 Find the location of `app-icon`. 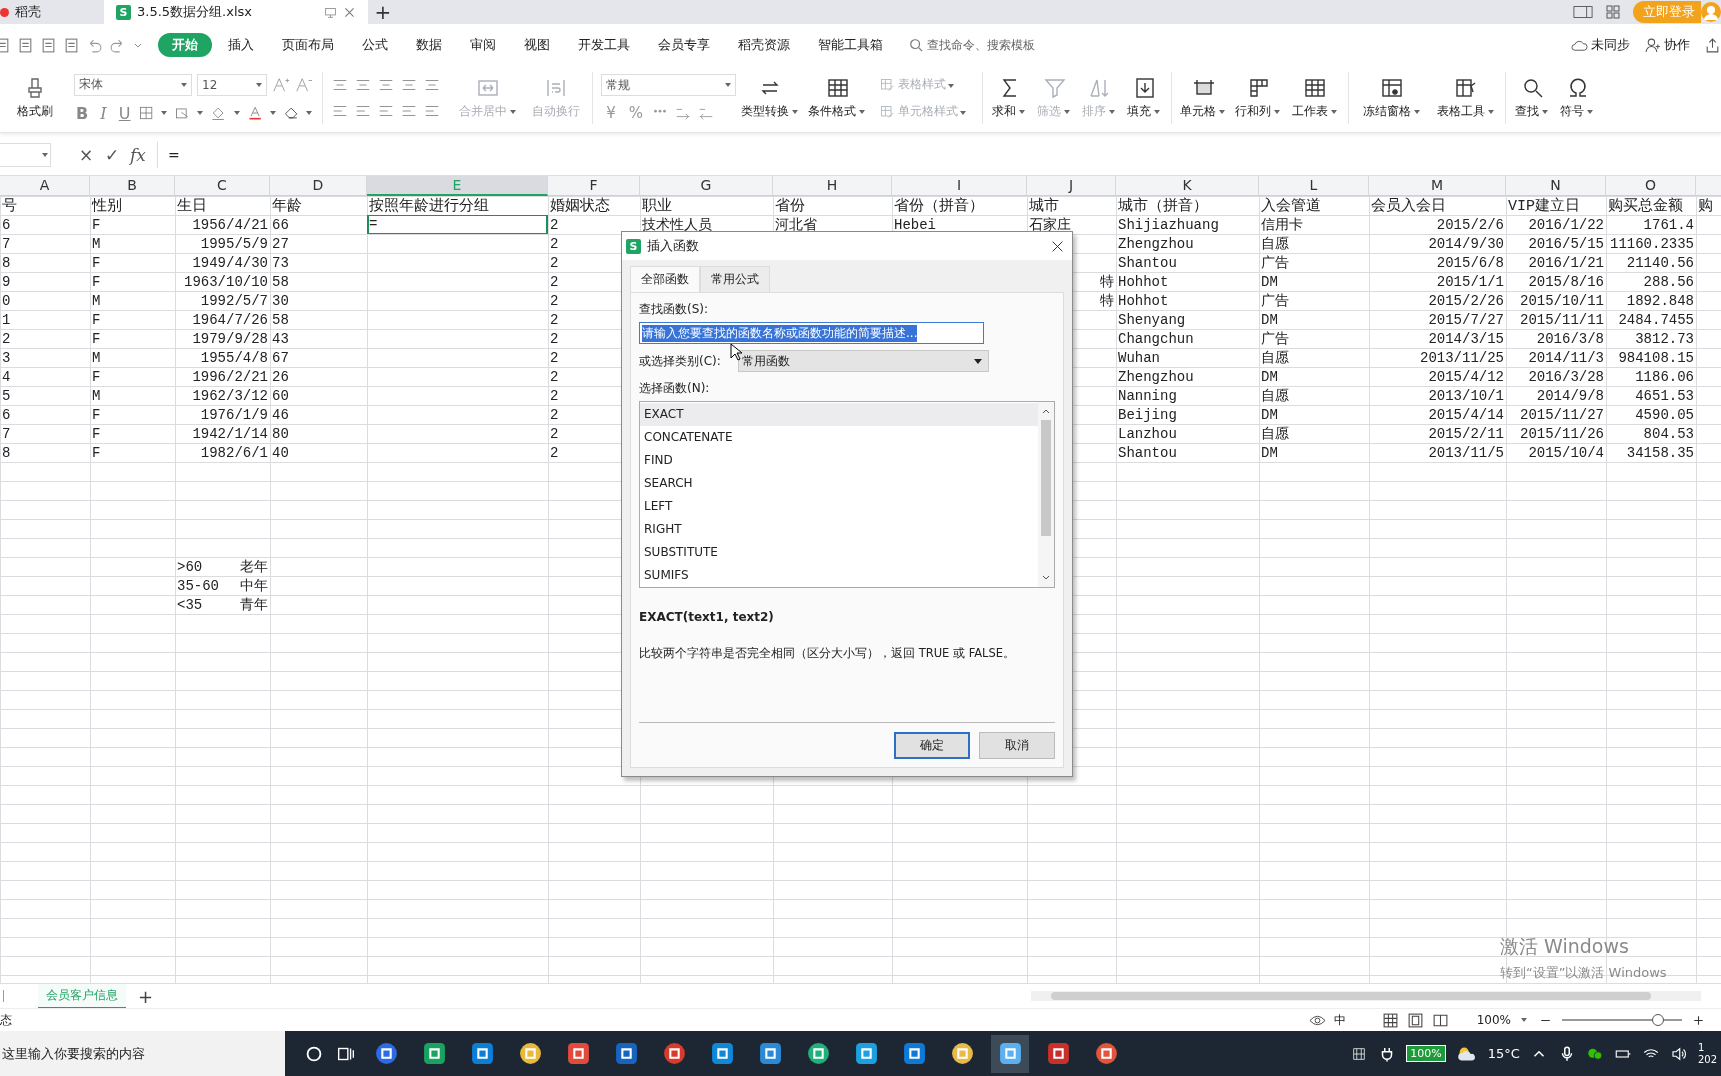

app-icon is located at coordinates (1010, 1053).